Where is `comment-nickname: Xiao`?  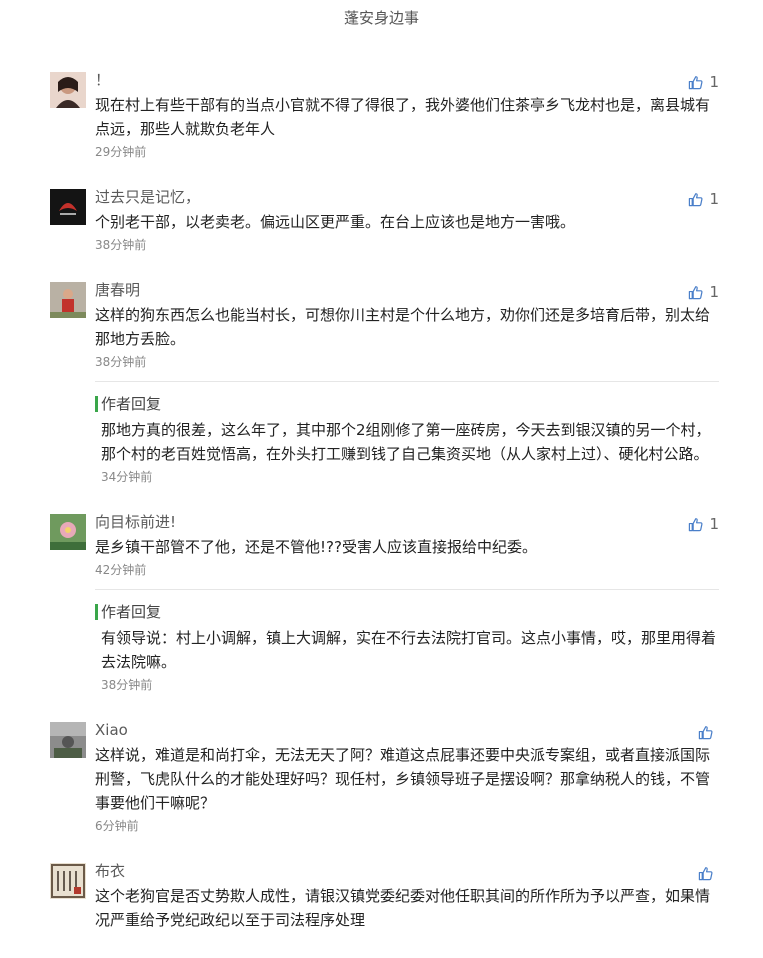 comment-nickname: Xiao is located at coordinates (407, 730).